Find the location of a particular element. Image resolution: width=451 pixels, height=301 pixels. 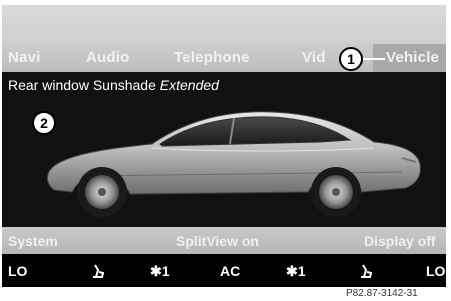

splitview-button: SplitView on is located at coordinates (217, 241).